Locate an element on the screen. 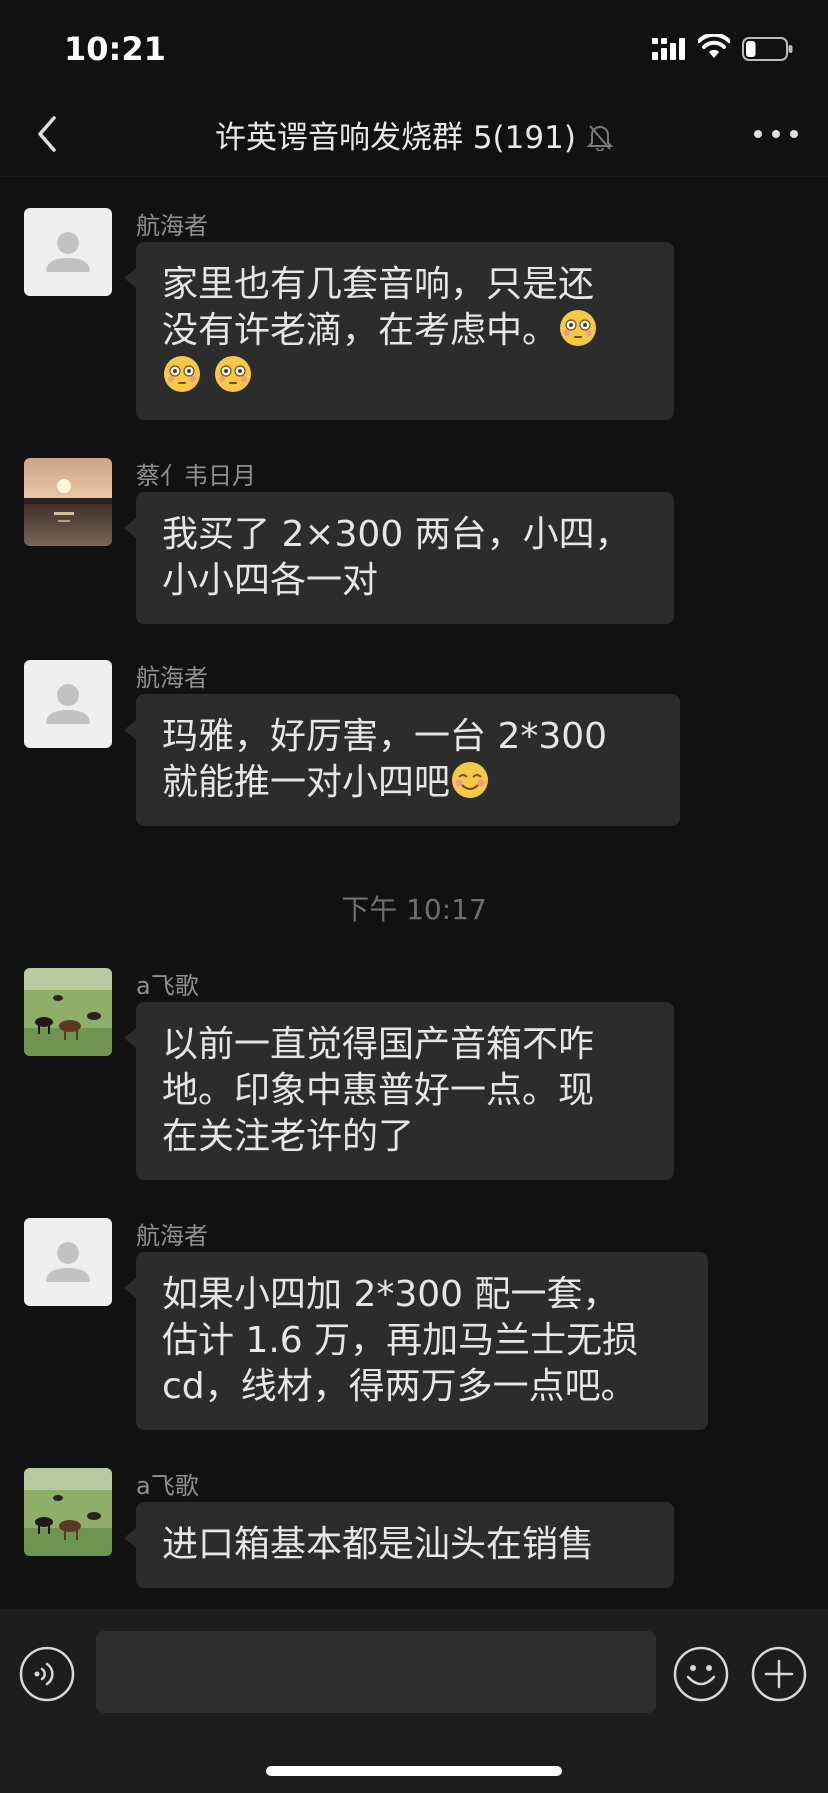  message-line: 地。印象中惠普好一点。现 is located at coordinates (378, 1090).